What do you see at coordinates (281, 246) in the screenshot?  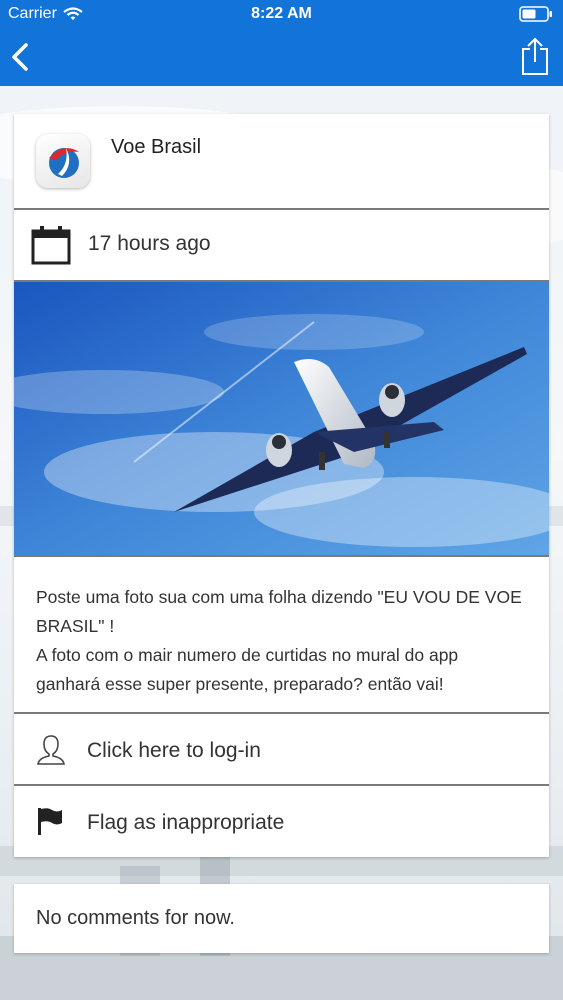 I see `post-date-row: 17 hours ago` at bounding box center [281, 246].